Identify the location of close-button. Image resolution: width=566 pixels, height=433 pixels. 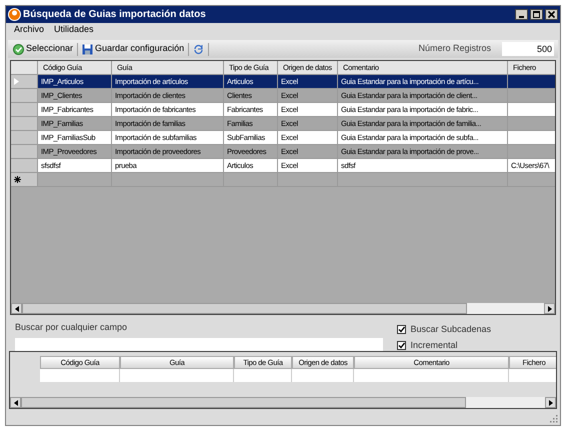
(551, 14).